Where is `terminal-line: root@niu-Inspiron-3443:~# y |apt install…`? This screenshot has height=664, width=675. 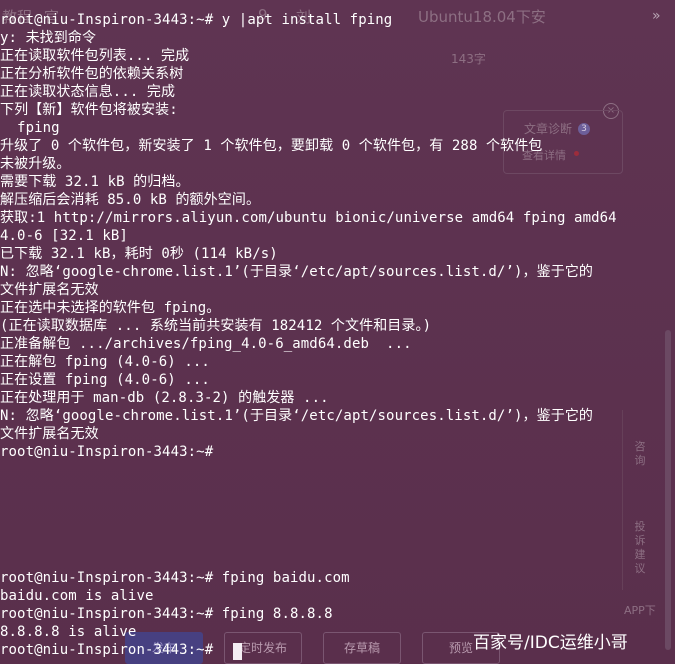 terminal-line: root@niu-Inspiron-3443:~# y |apt install… is located at coordinates (196, 20).